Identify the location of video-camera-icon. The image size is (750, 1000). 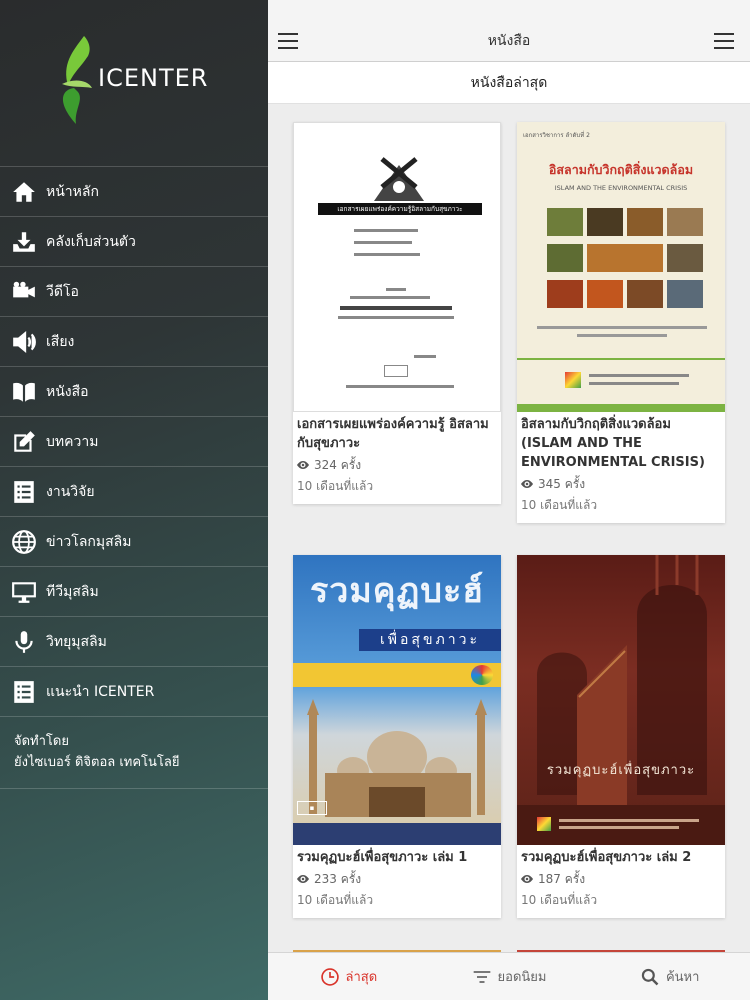
(24, 292).